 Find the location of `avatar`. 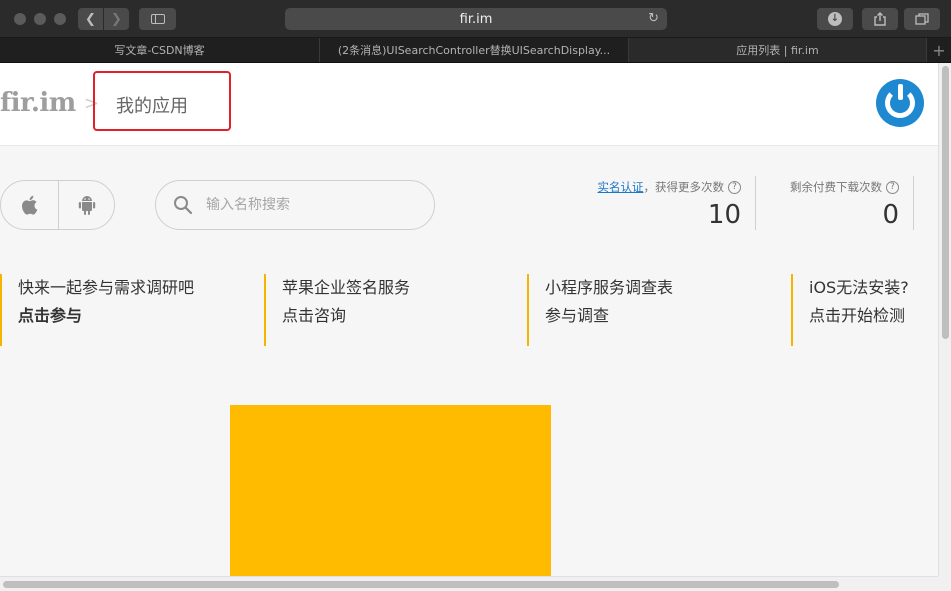

avatar is located at coordinates (900, 103).